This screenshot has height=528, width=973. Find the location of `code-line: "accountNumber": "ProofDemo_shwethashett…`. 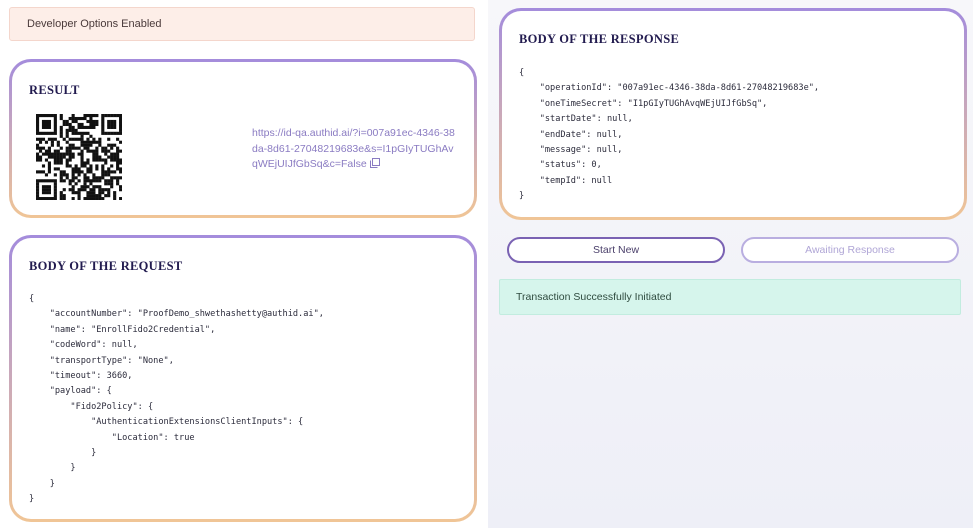

code-line: "accountNumber": "ProofDemo_shwethashett… is located at coordinates (176, 314).